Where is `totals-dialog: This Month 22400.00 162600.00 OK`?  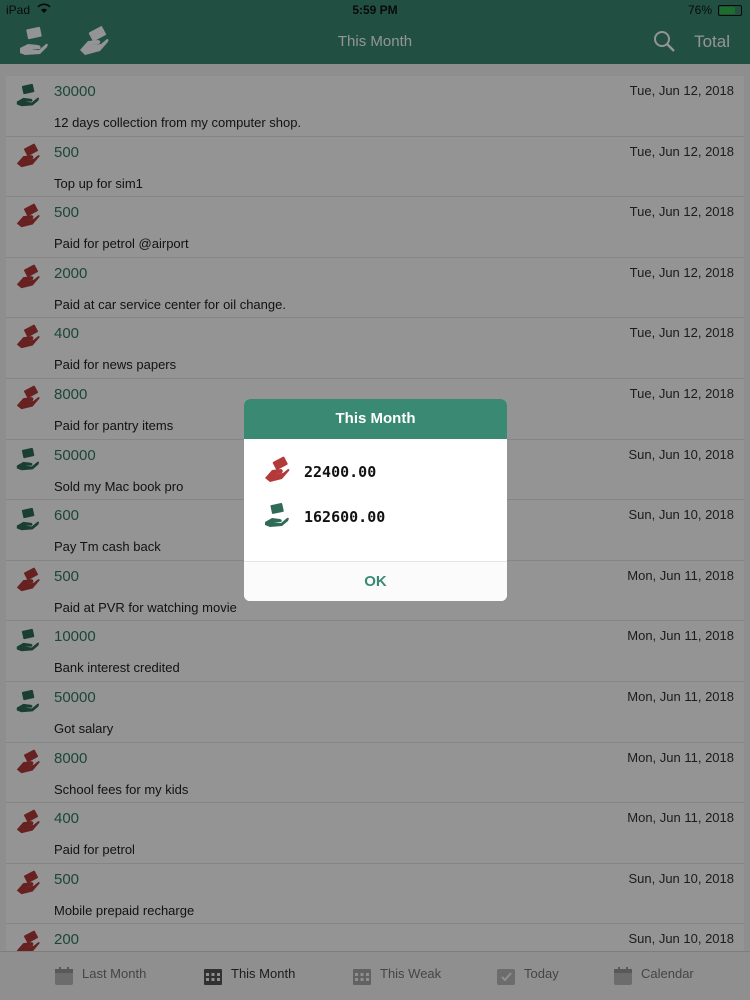 totals-dialog: This Month 22400.00 162600.00 OK is located at coordinates (375, 500).